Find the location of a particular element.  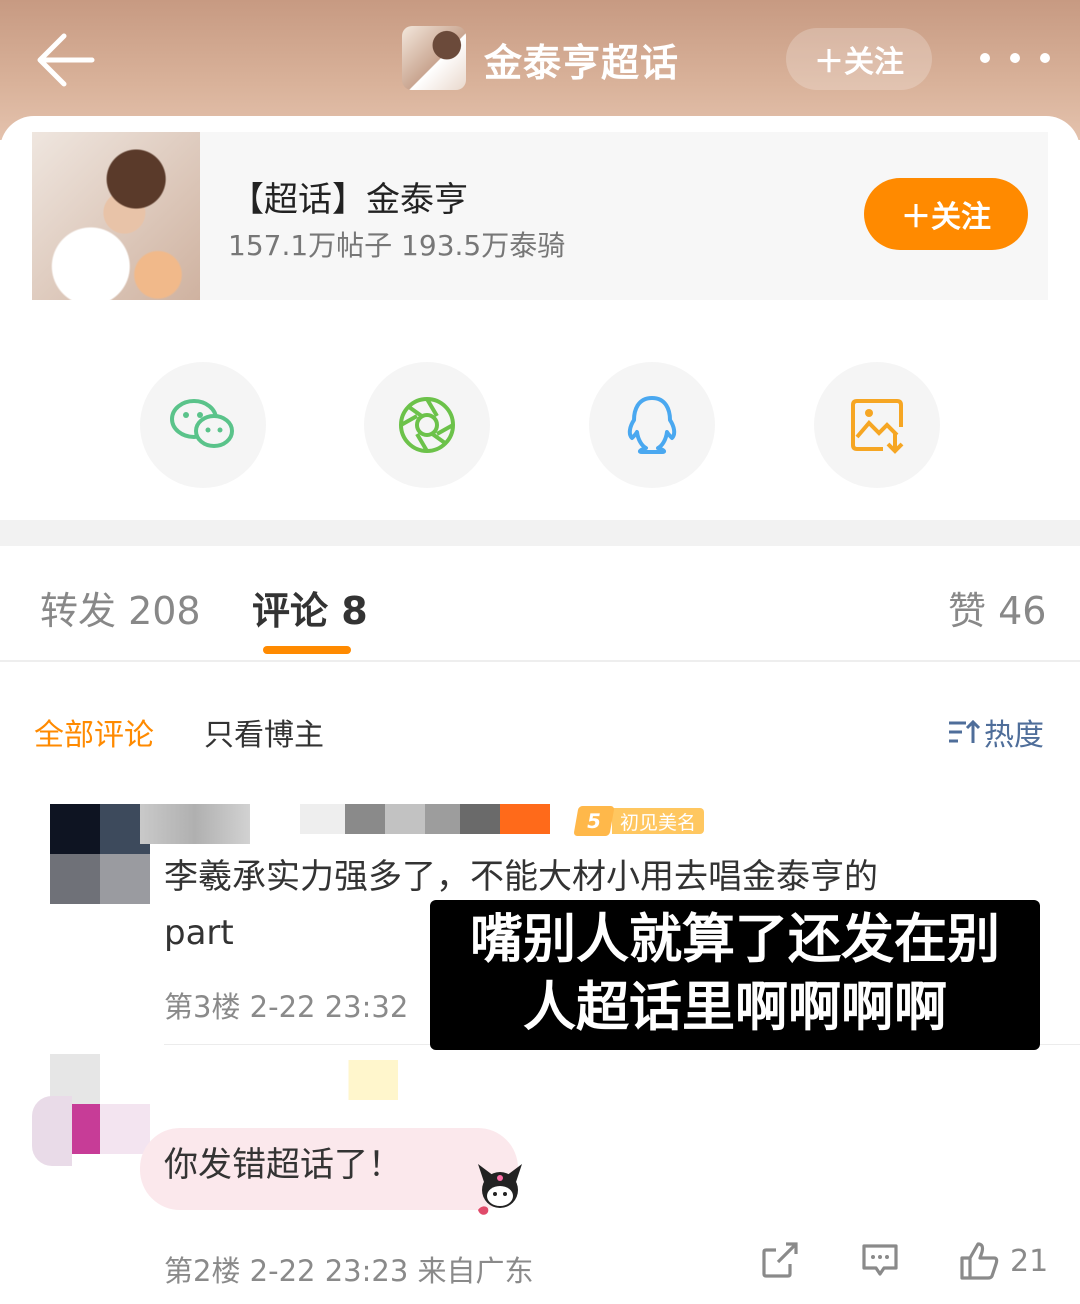

comment-meta: 第3楼 2-22 23:32 is located at coordinates (286, 1007).